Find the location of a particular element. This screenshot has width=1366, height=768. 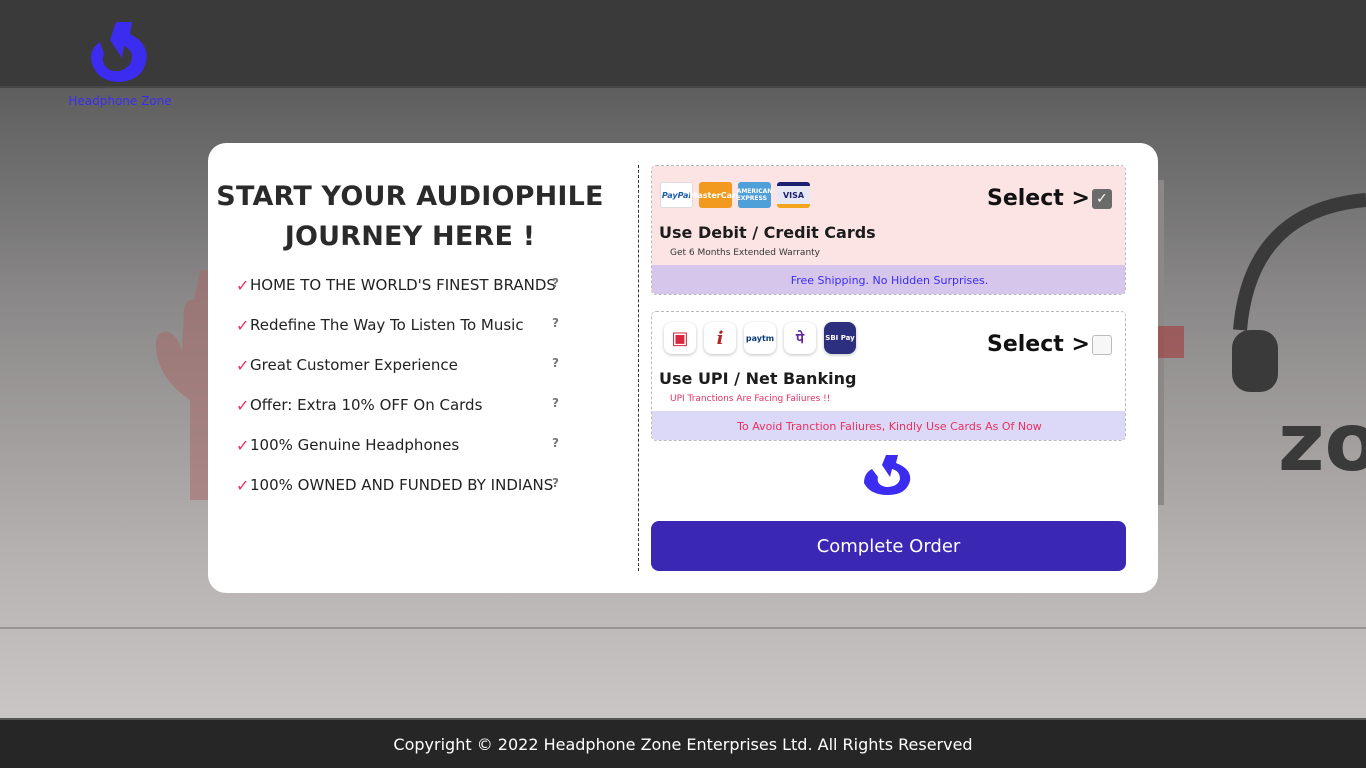

svg-text: zo is located at coordinates (1322, 442).